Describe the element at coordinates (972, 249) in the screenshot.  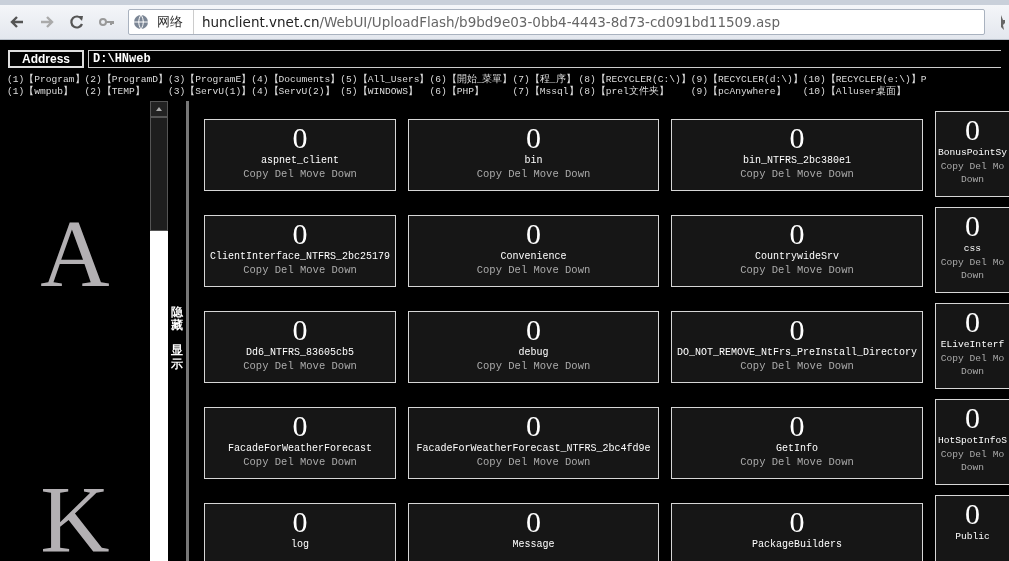
I see `folder-name: css` at that location.